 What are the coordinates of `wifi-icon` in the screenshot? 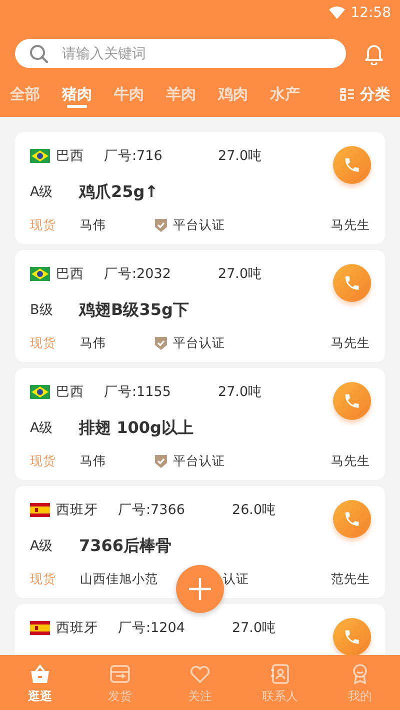 It's located at (336, 12).